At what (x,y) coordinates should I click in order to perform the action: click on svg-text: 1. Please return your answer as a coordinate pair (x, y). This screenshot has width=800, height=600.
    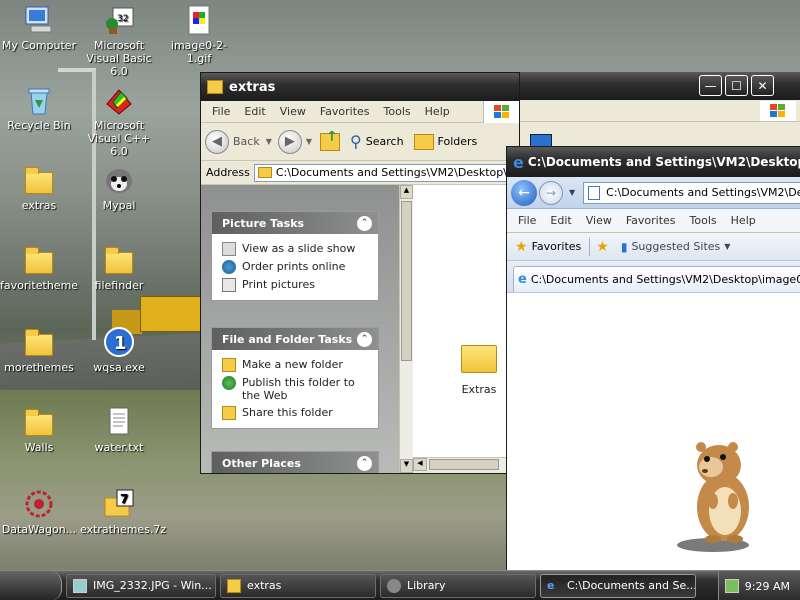
    Looking at the image, I should click on (120, 343).